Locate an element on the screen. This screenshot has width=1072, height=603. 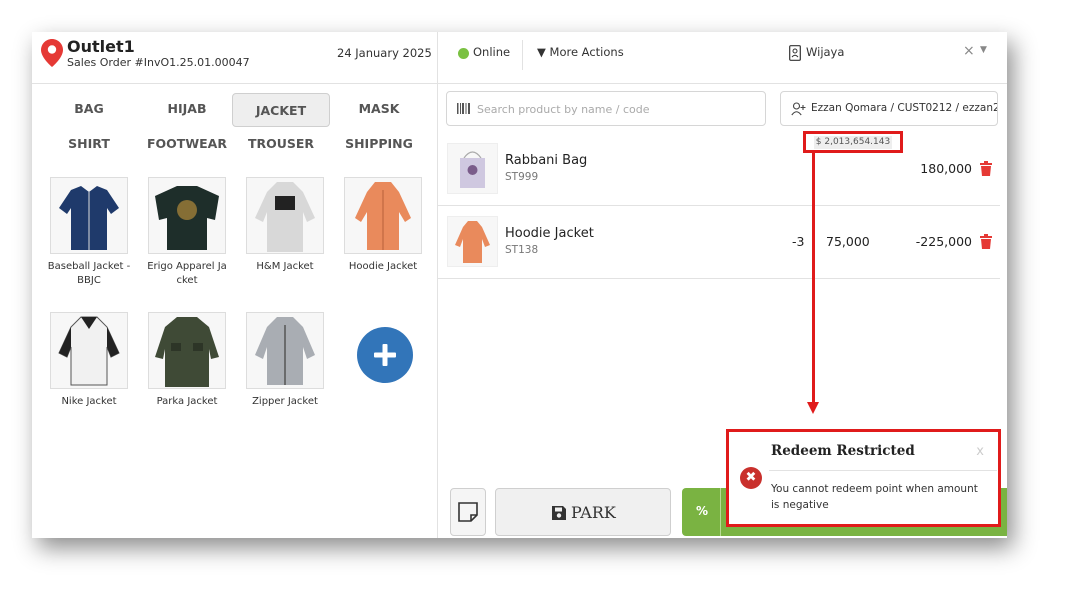
search-input is located at coordinates (617, 109).